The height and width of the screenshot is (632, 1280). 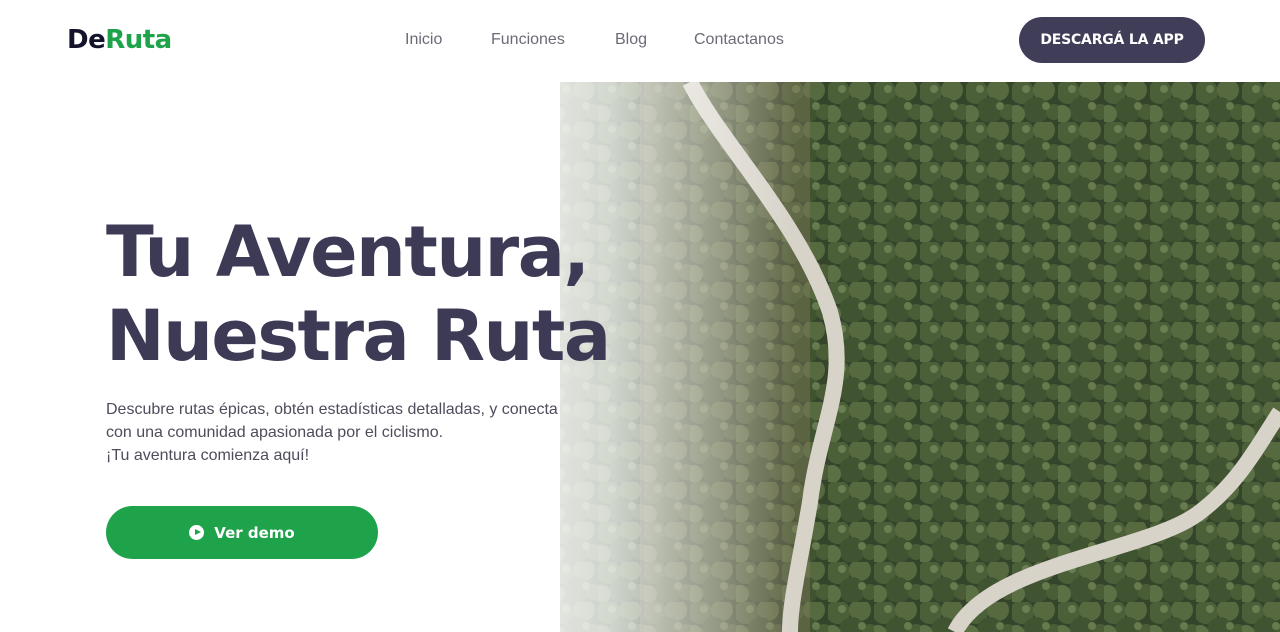 What do you see at coordinates (631, 40) in the screenshot?
I see `nav-link-blog: Blog` at bounding box center [631, 40].